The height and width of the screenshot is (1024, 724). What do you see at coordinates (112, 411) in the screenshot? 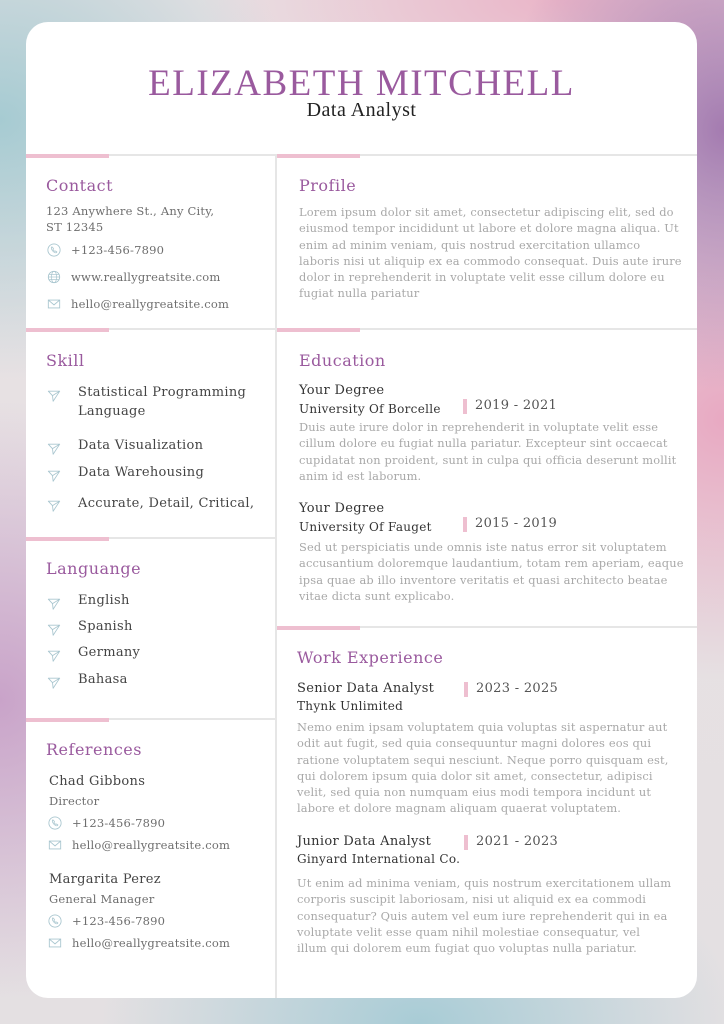
I see `skill-label-cont: Language` at bounding box center [112, 411].